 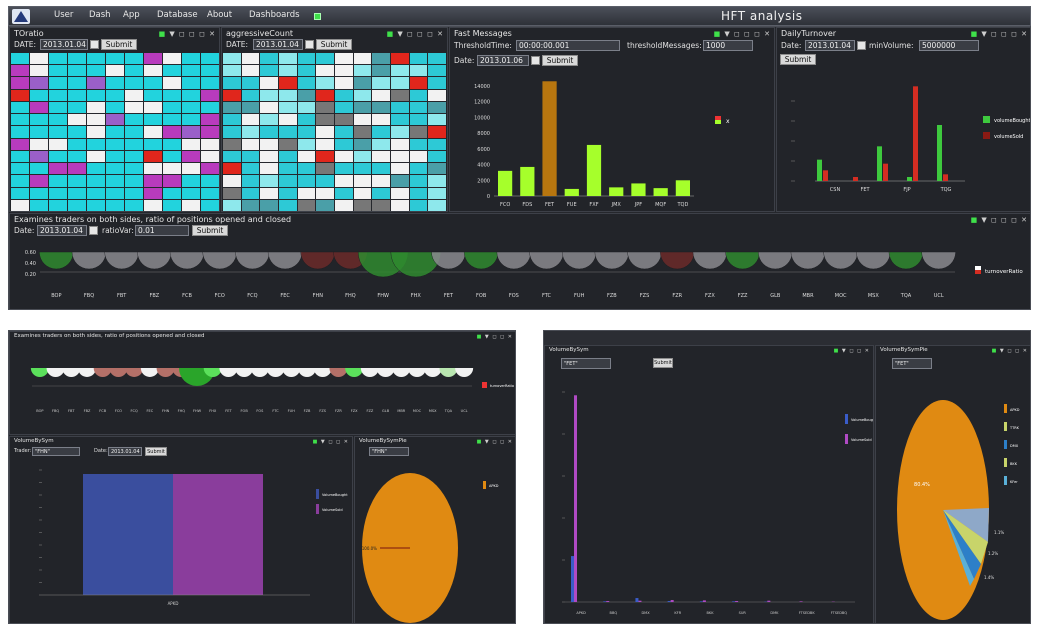 What do you see at coordinates (274, 15) in the screenshot?
I see `menu-dashboards: Dashboards` at bounding box center [274, 15].